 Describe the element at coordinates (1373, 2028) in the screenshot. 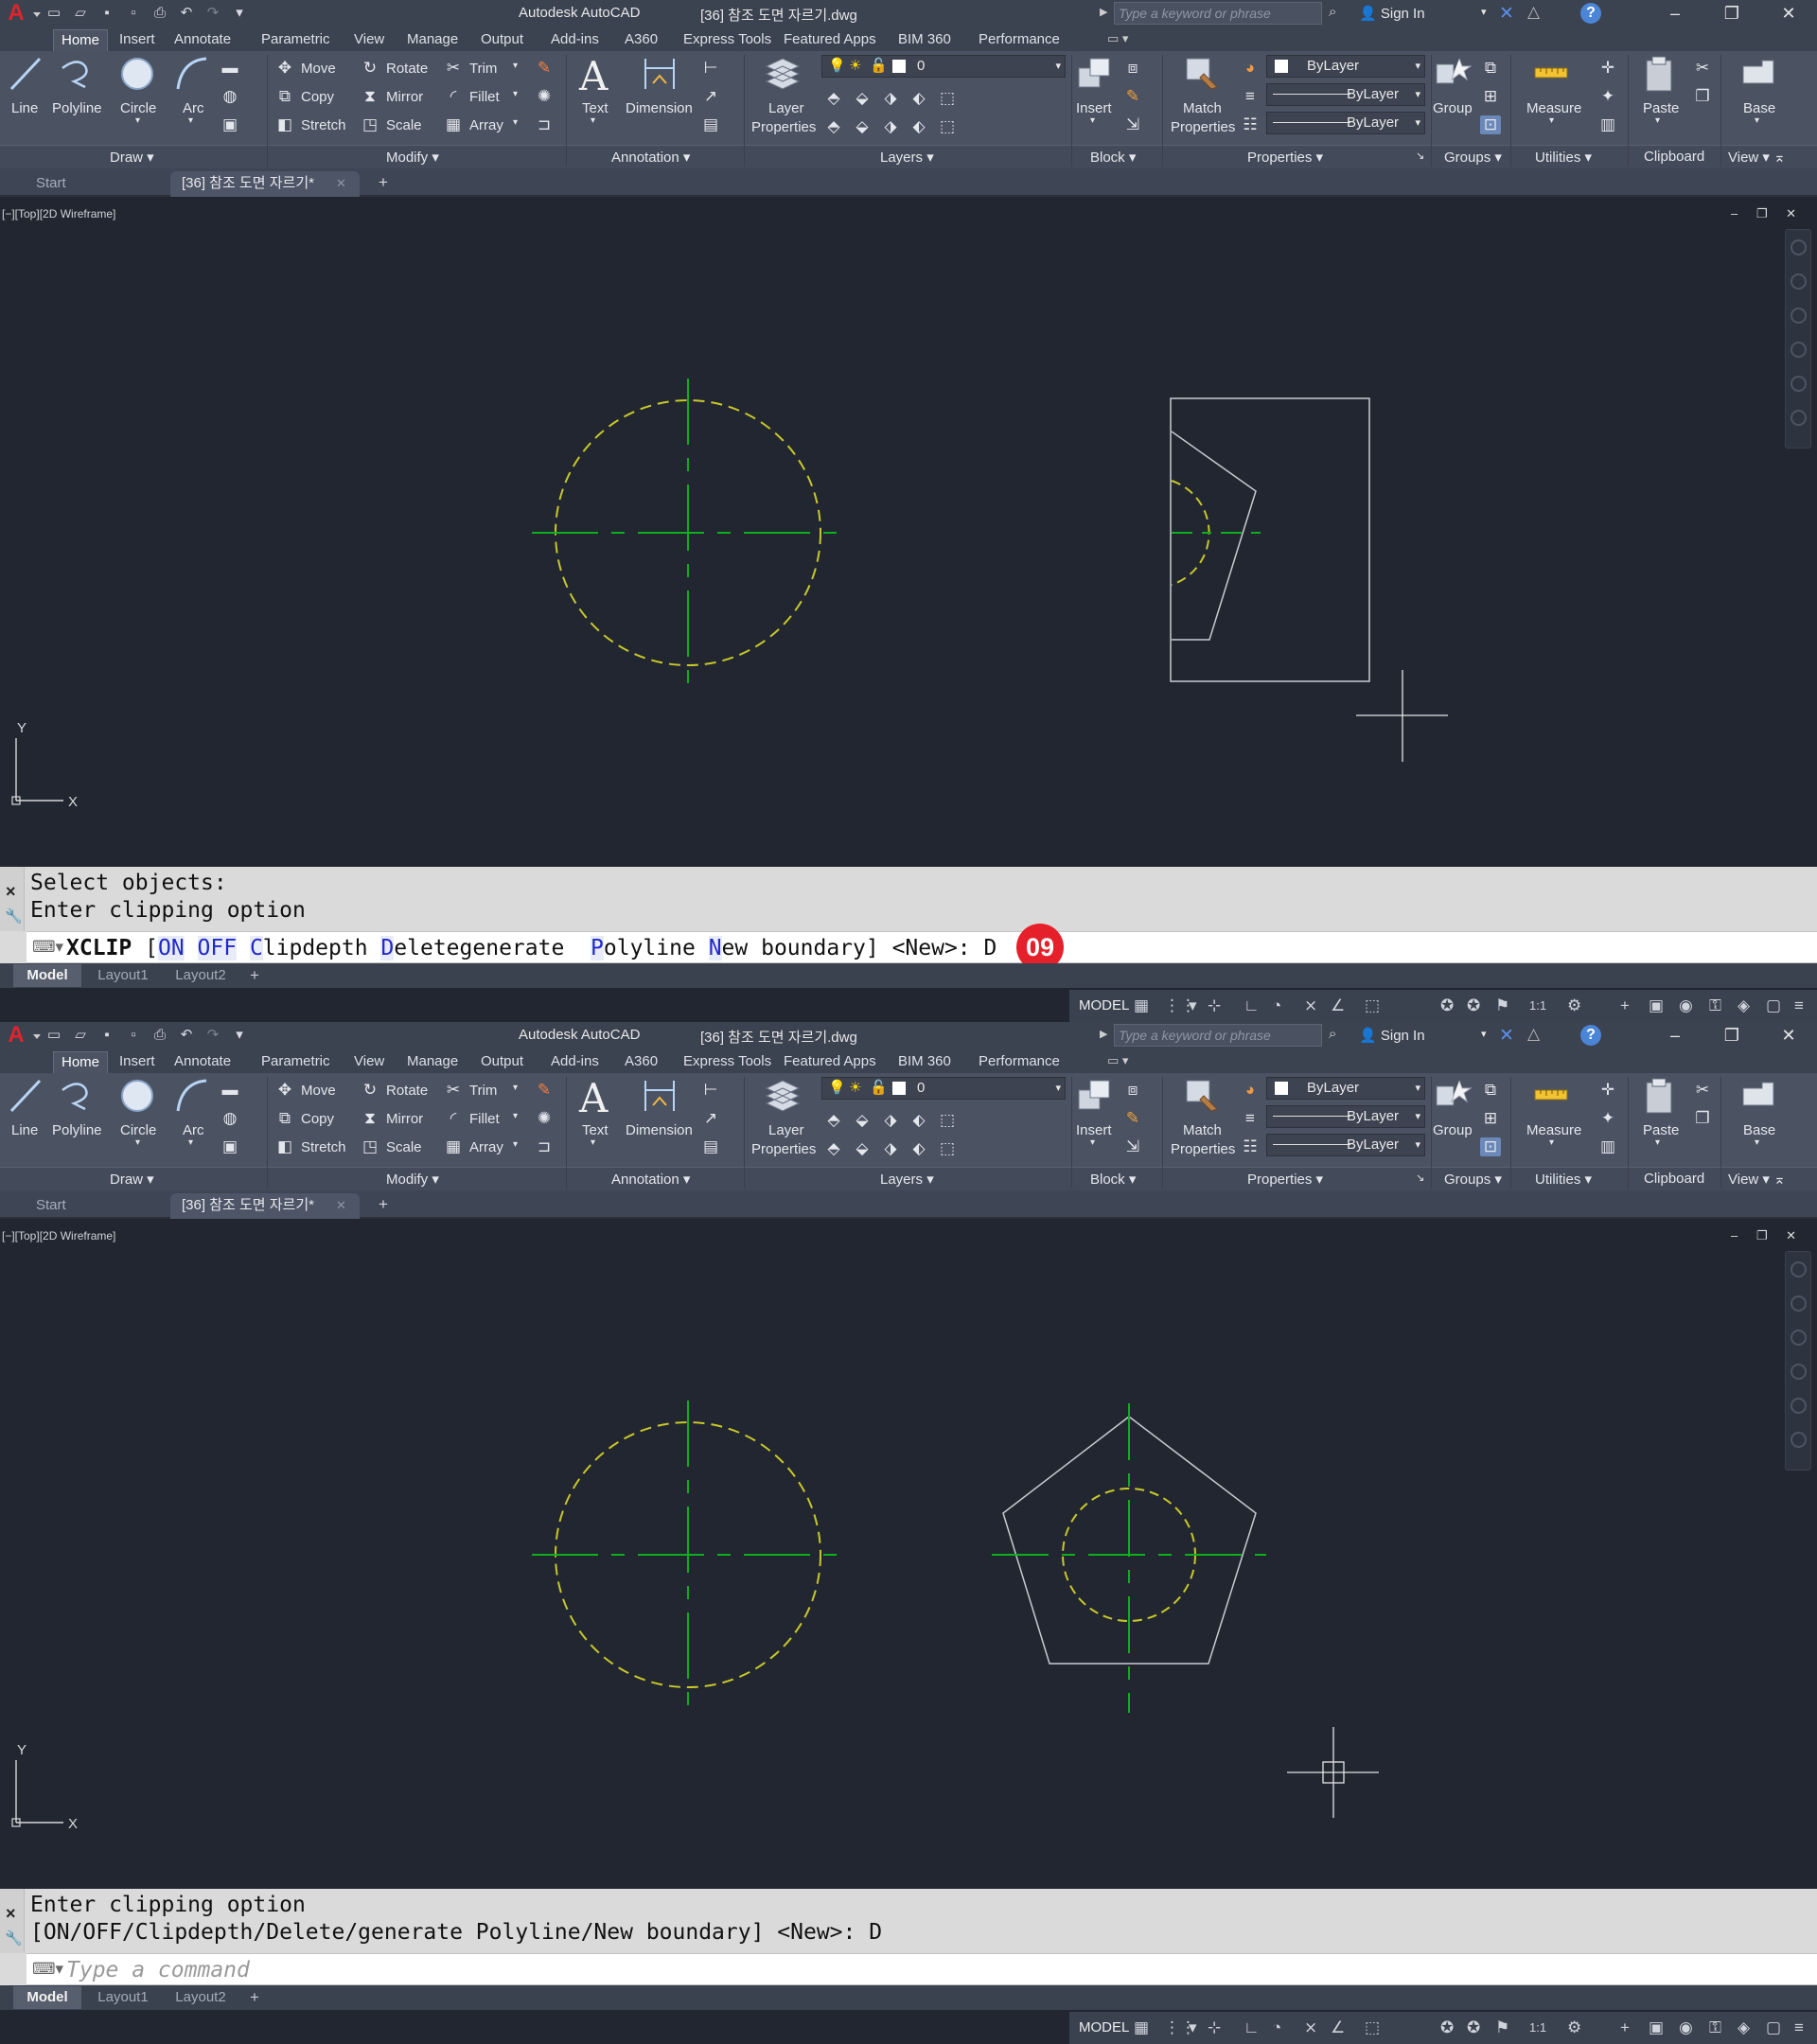

I see `object-snap-icon: ⬚` at that location.